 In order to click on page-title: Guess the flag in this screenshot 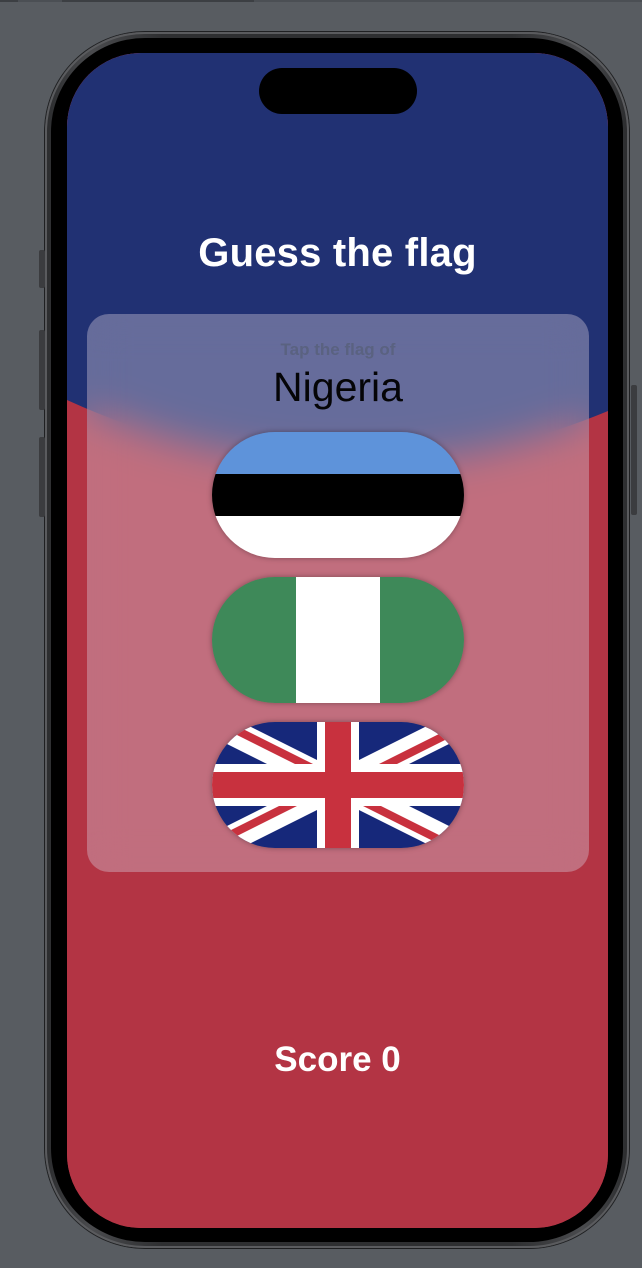, I will do `click(337, 253)`.